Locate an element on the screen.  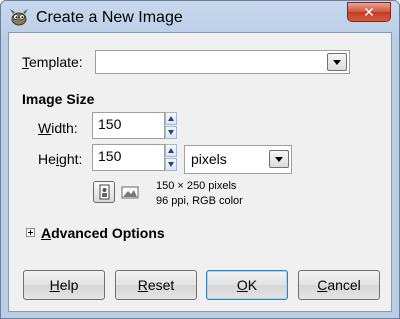
portrait-button is located at coordinates (104, 192).